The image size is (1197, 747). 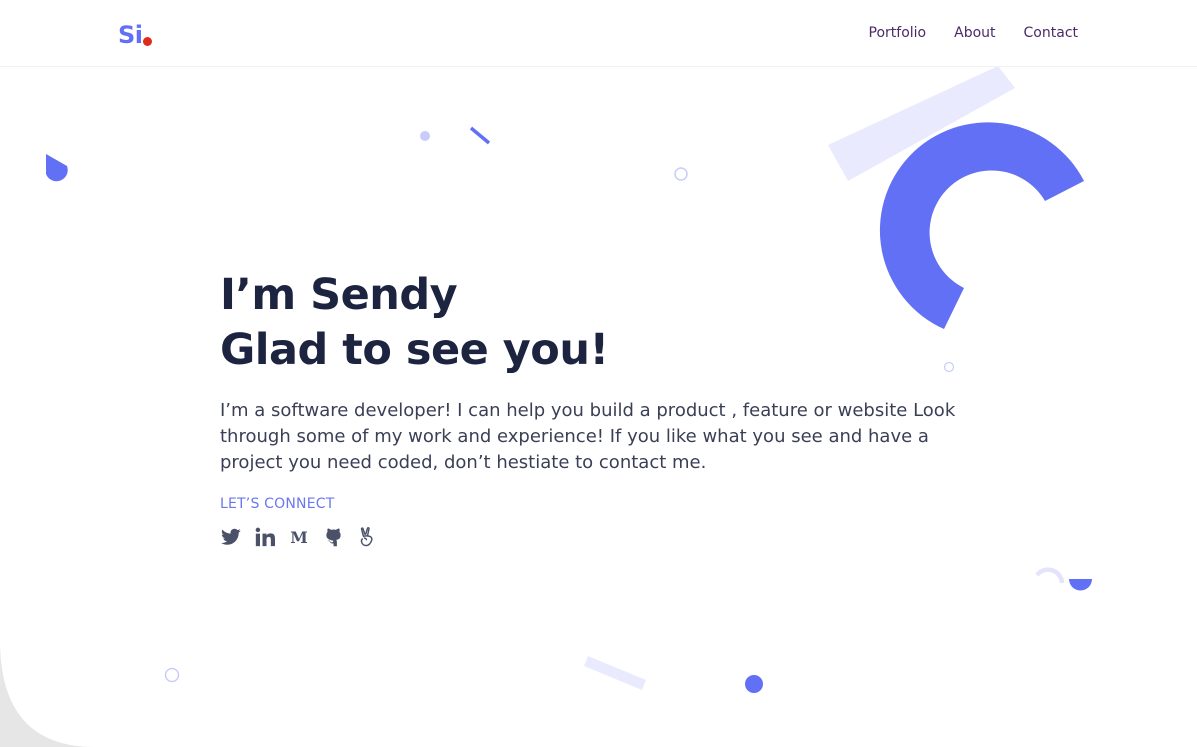 What do you see at coordinates (57, 168) in the screenshot?
I see `half-circle-shape` at bounding box center [57, 168].